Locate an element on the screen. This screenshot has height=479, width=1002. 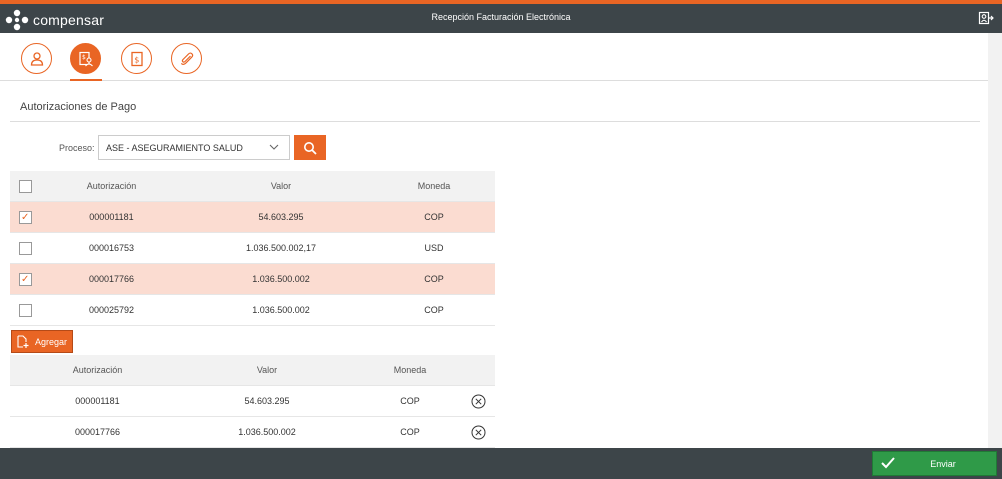
invoice-dollar-icon: $ is located at coordinates (136, 58).